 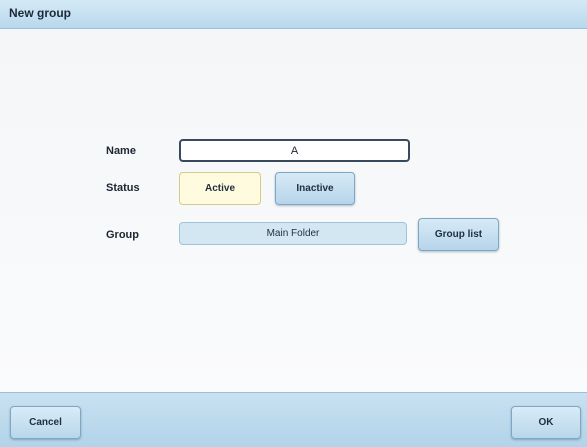 What do you see at coordinates (294, 150) in the screenshot?
I see `name-input` at bounding box center [294, 150].